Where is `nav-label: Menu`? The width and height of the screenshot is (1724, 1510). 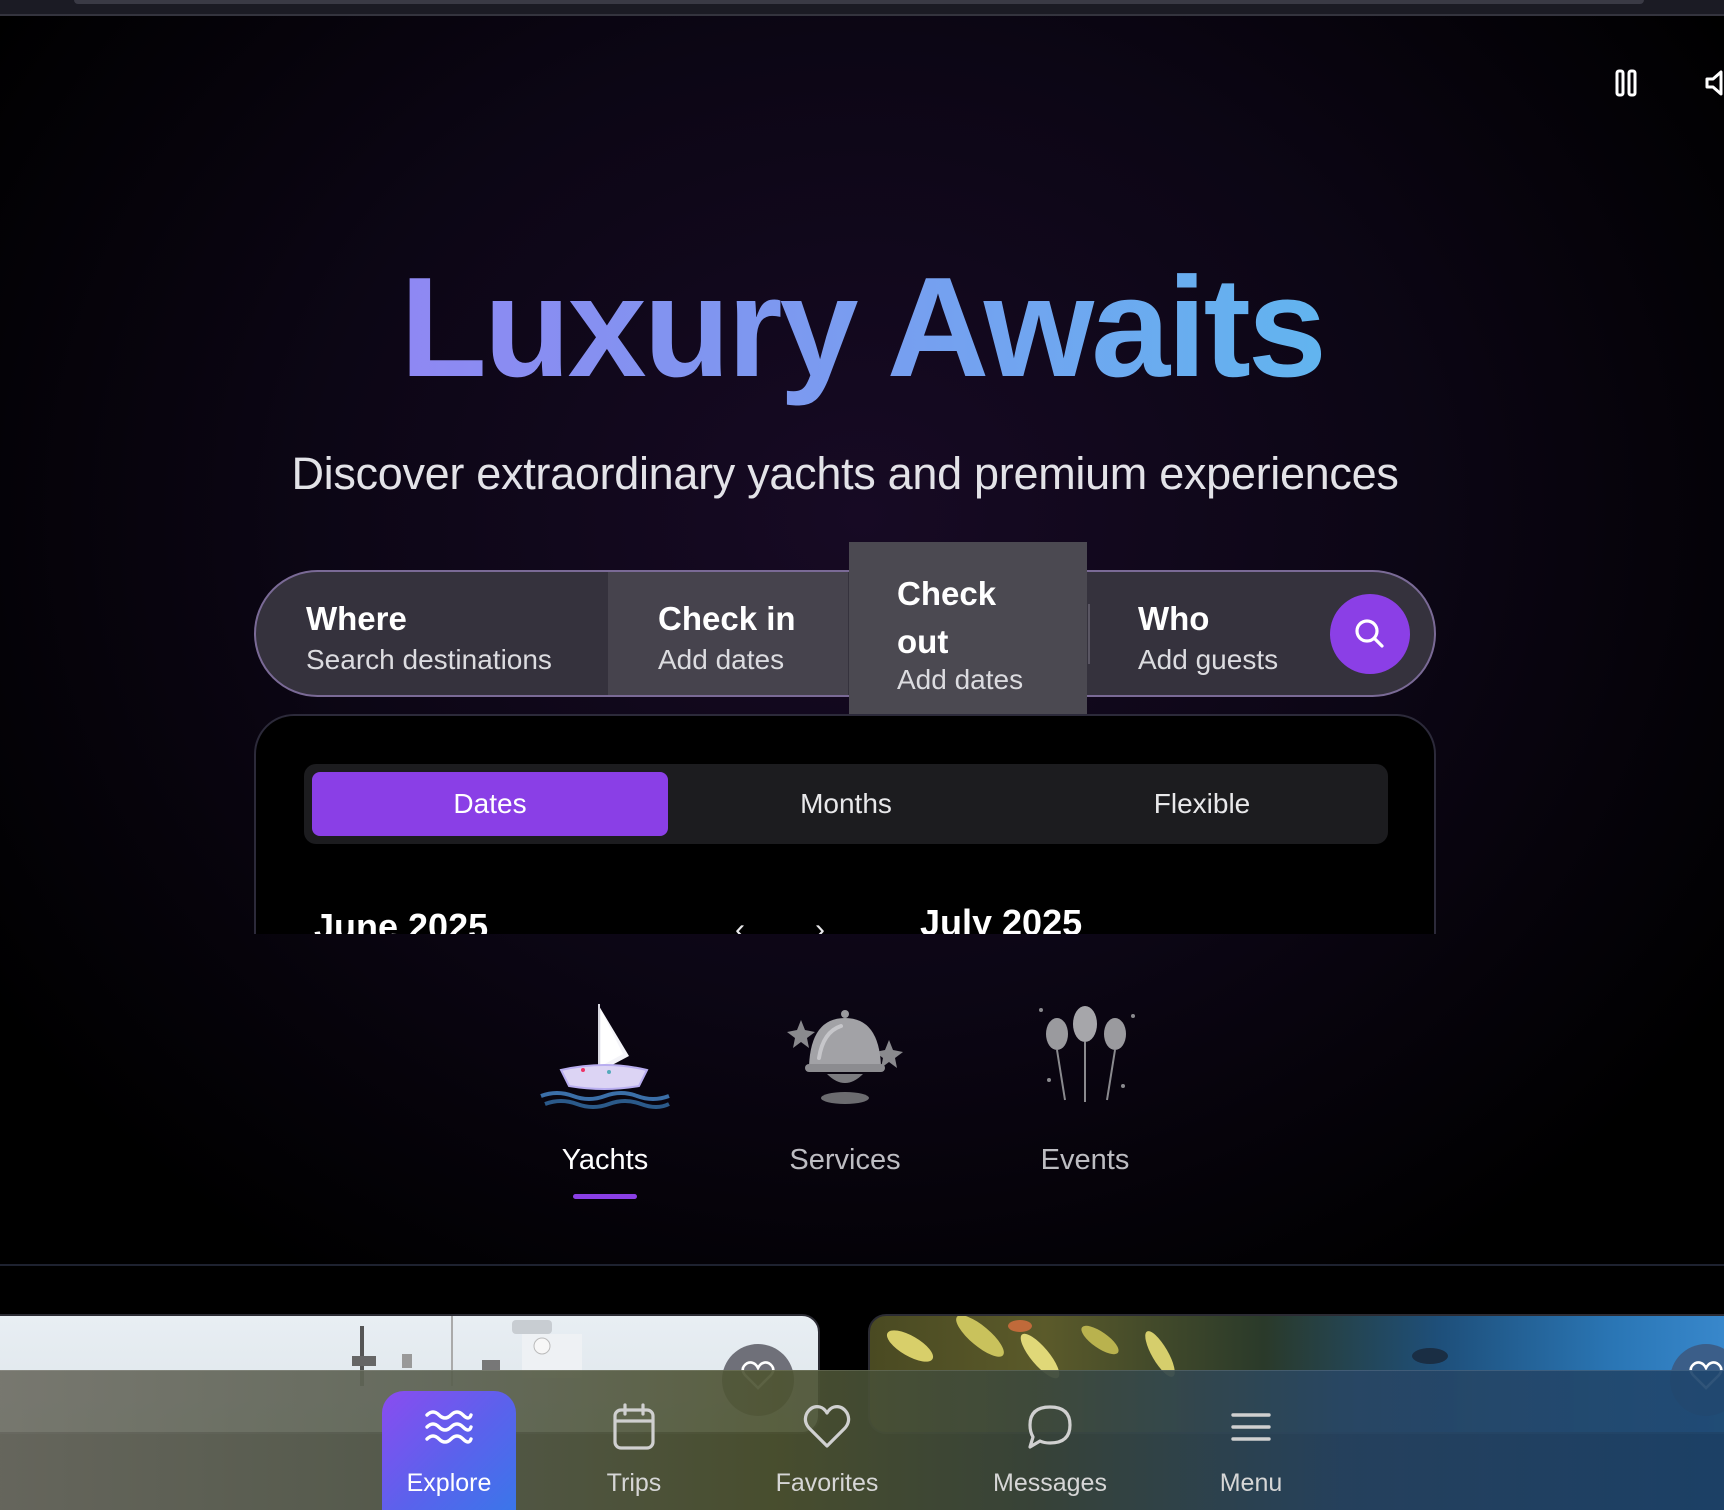 nav-label: Menu is located at coordinates (1251, 1483).